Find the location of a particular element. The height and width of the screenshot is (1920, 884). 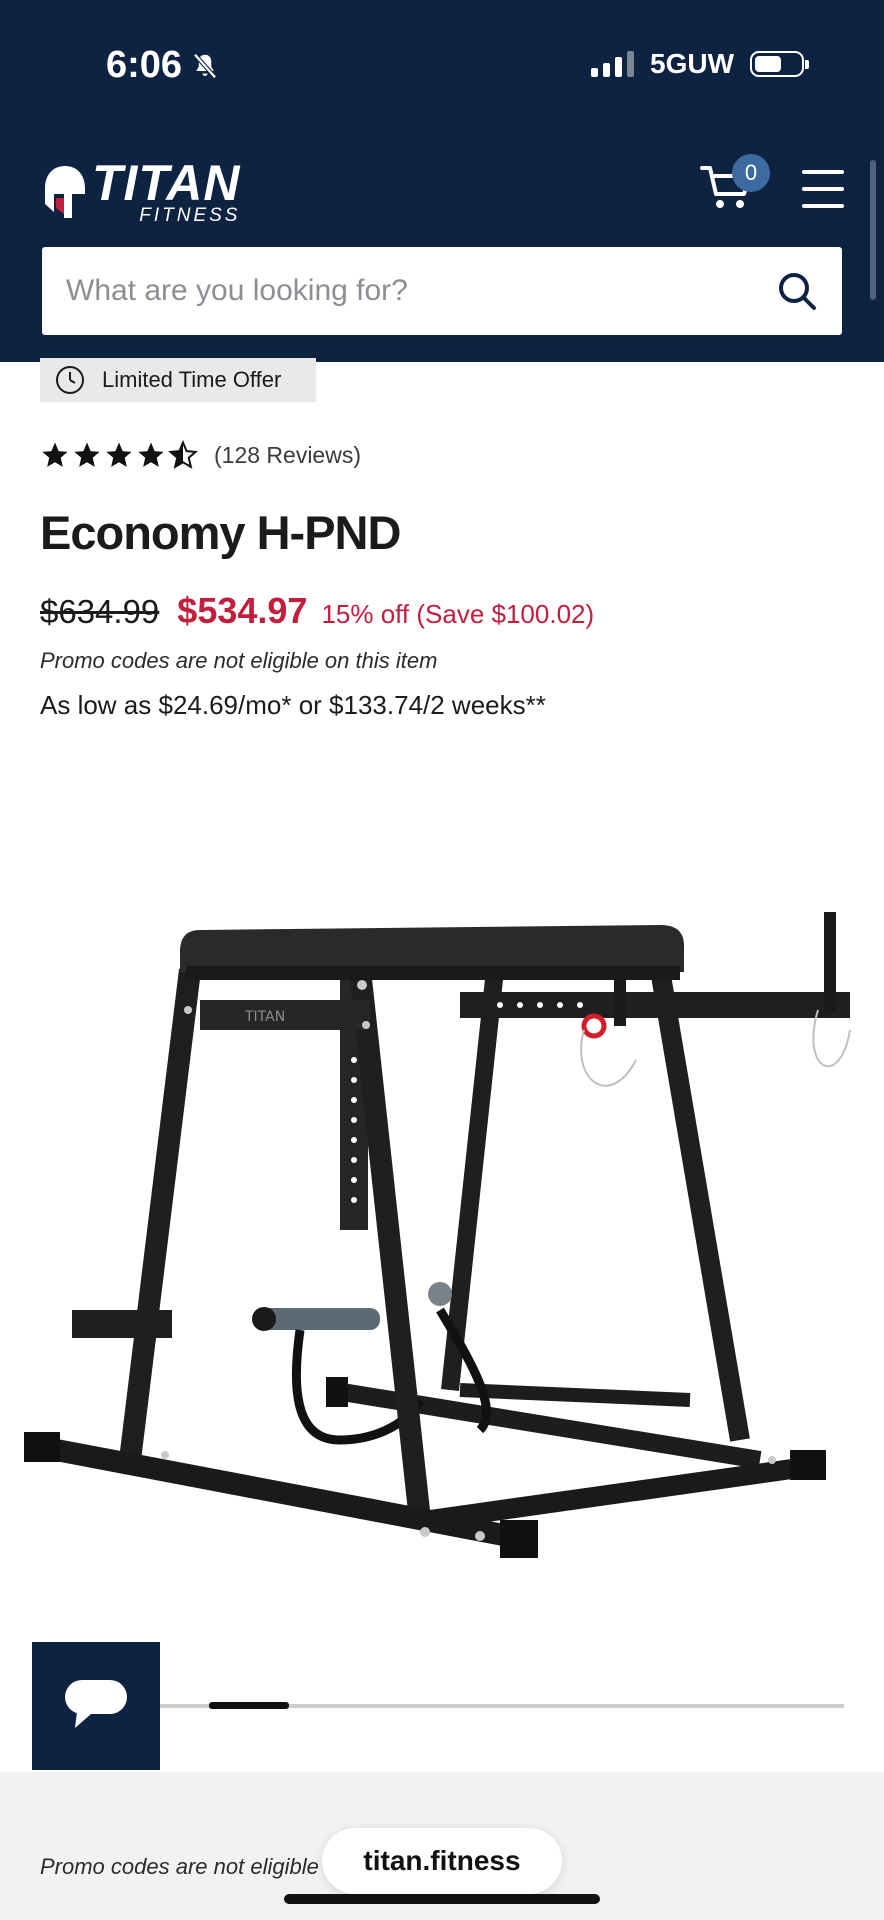

status-indicators: 5GUW is located at coordinates (700, 64).